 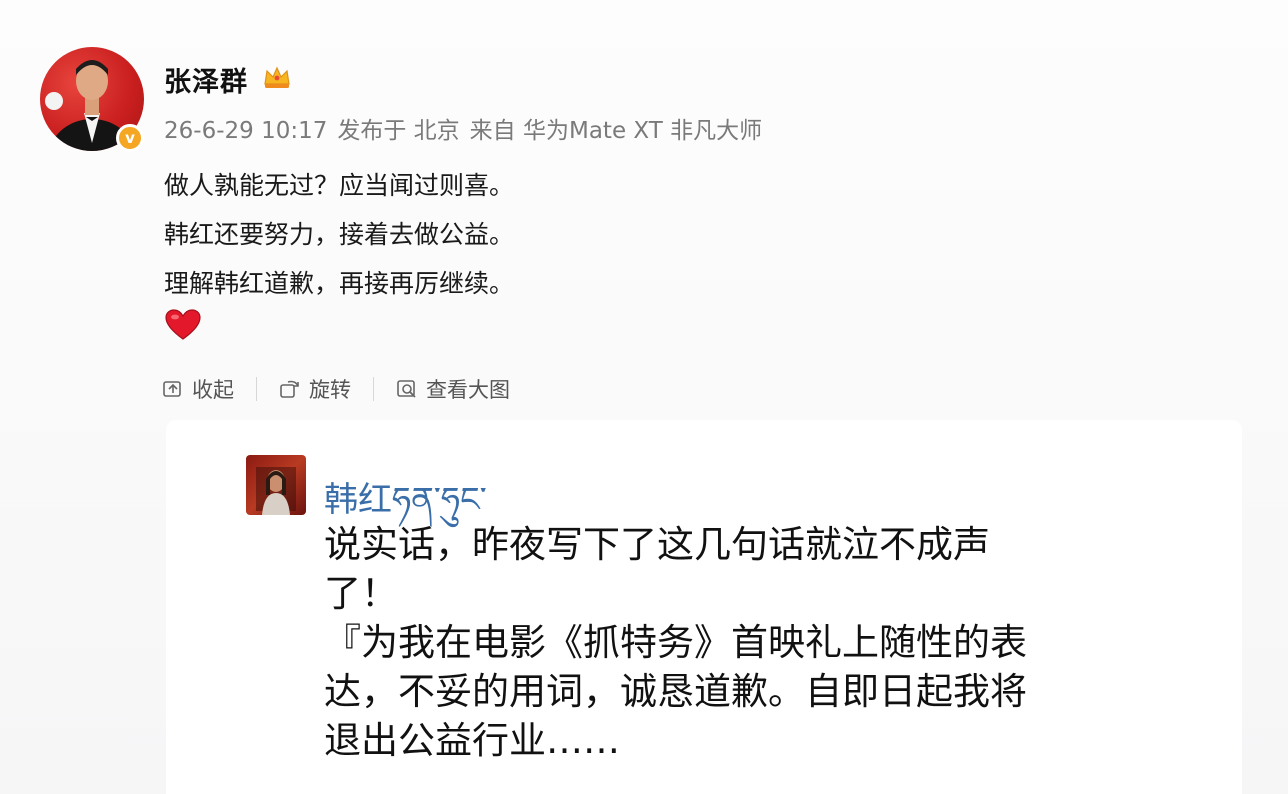 What do you see at coordinates (339, 185) in the screenshot?
I see `post-text-line-1: 做人孰能无过？应当闻过则喜。` at bounding box center [339, 185].